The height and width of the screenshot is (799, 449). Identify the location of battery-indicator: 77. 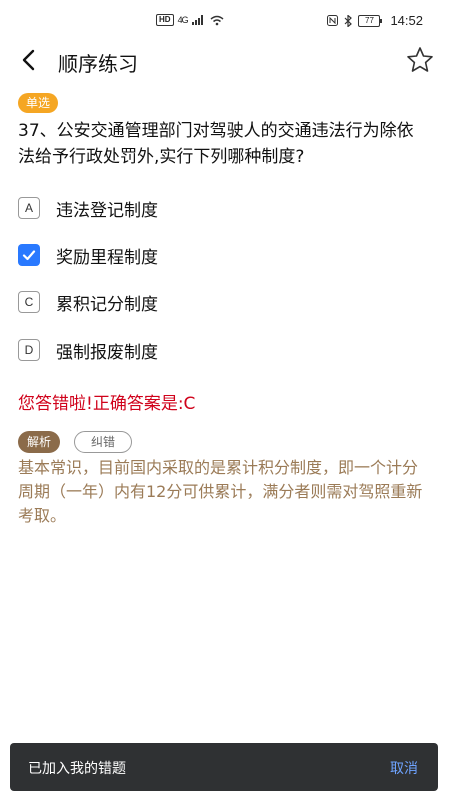
(370, 20).